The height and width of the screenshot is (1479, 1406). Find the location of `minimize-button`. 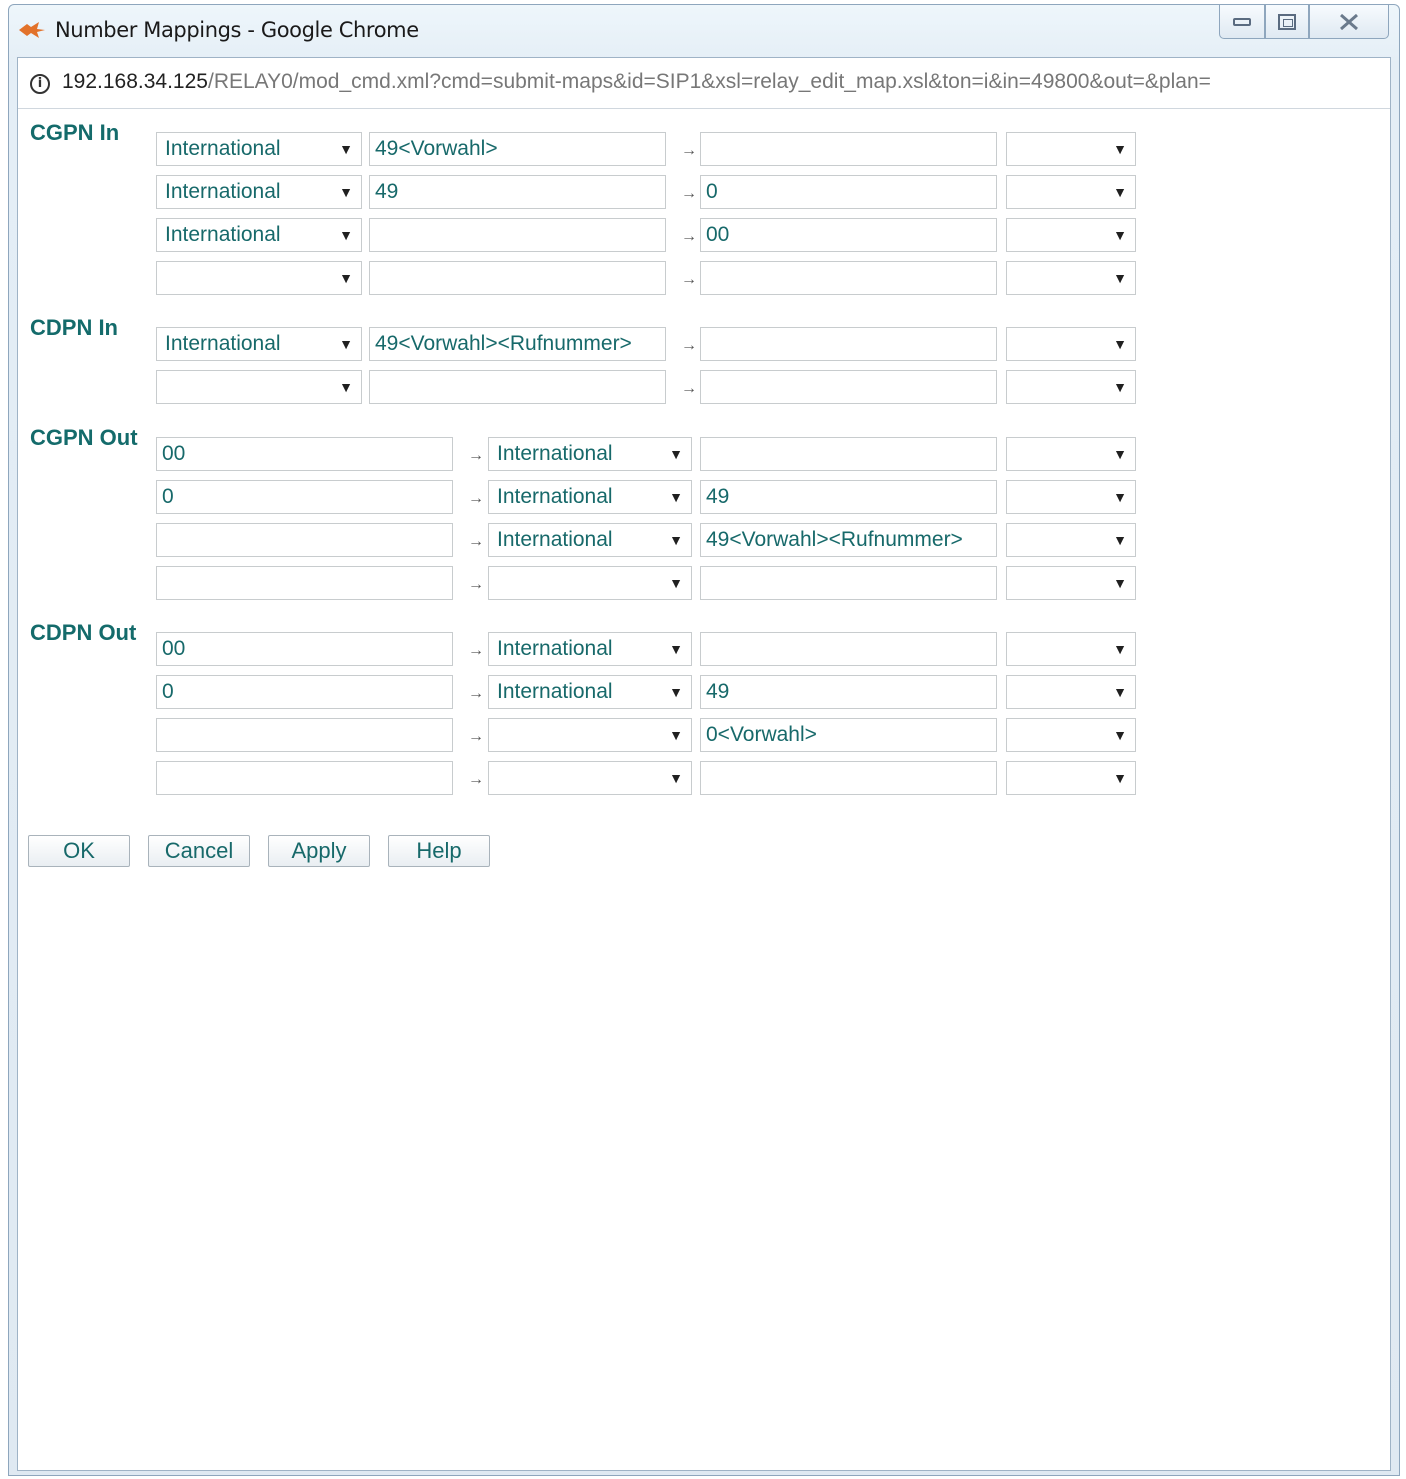

minimize-button is located at coordinates (1242, 22).